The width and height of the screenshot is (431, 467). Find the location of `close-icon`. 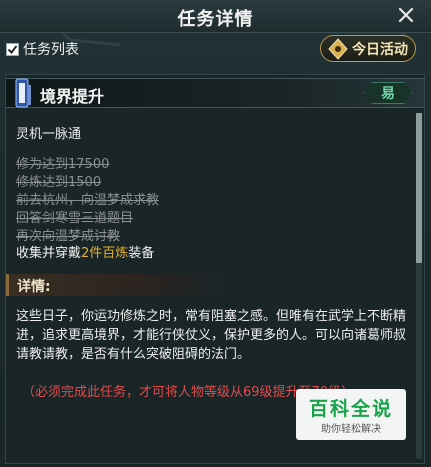

close-icon is located at coordinates (406, 15).